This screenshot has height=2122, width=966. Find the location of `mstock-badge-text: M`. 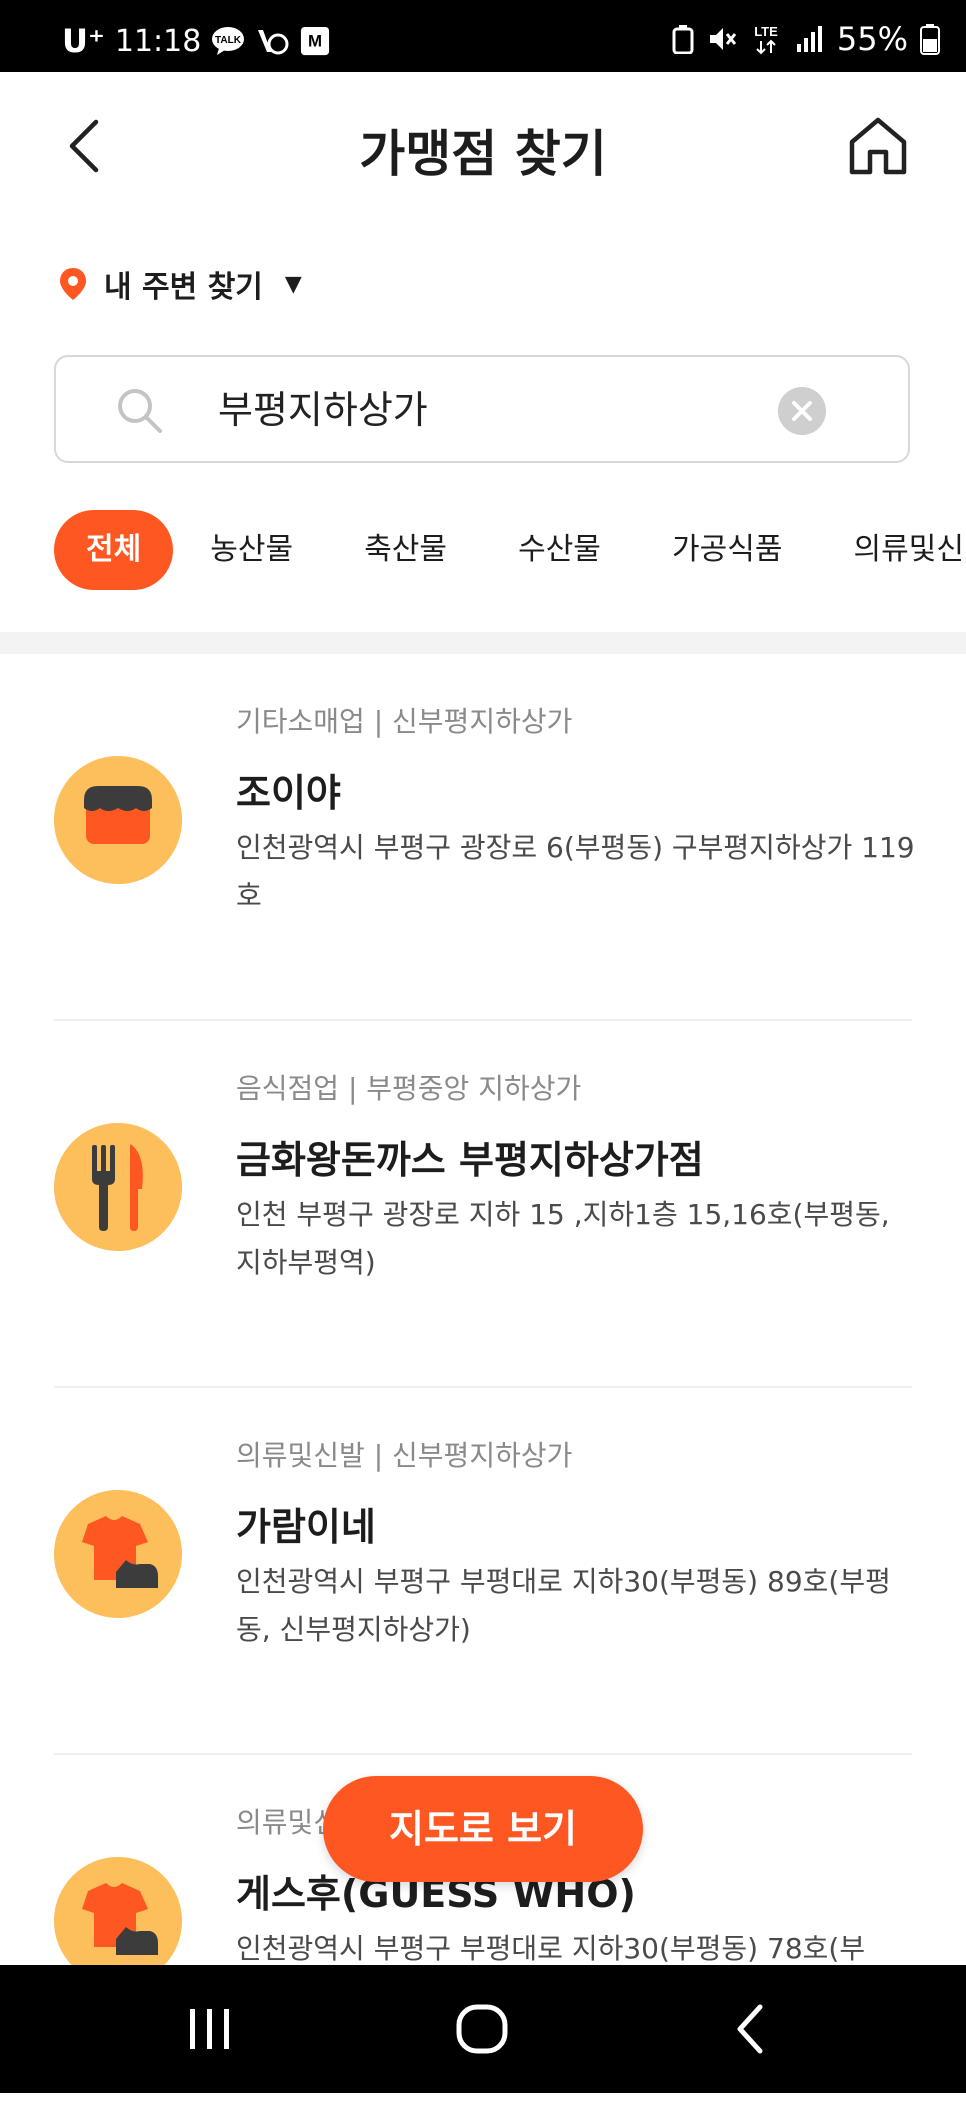

mstock-badge-text: M is located at coordinates (315, 41).